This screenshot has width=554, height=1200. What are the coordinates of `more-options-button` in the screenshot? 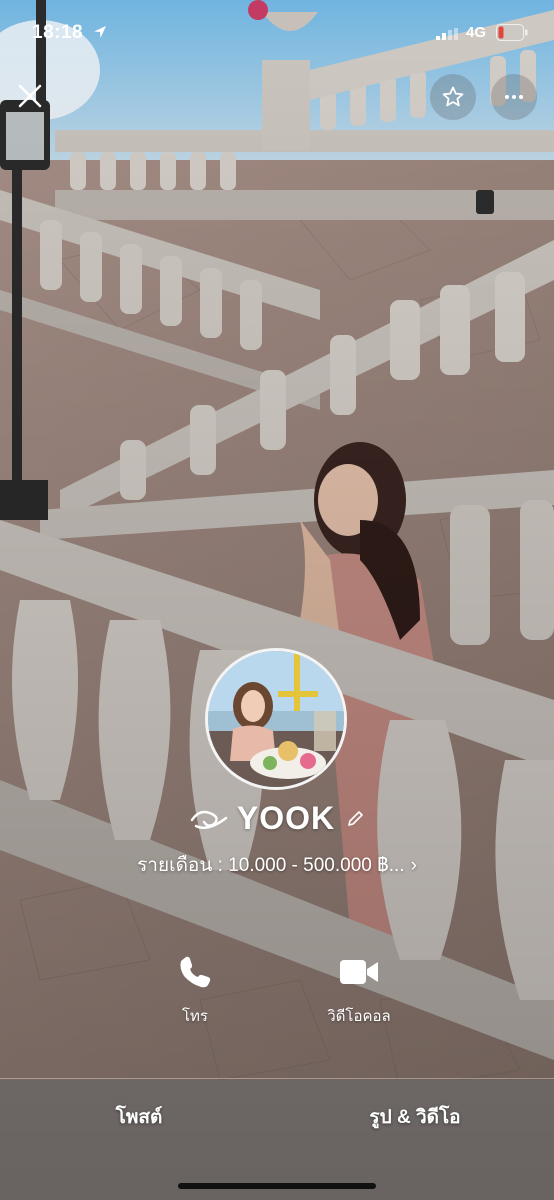 It's located at (514, 97).